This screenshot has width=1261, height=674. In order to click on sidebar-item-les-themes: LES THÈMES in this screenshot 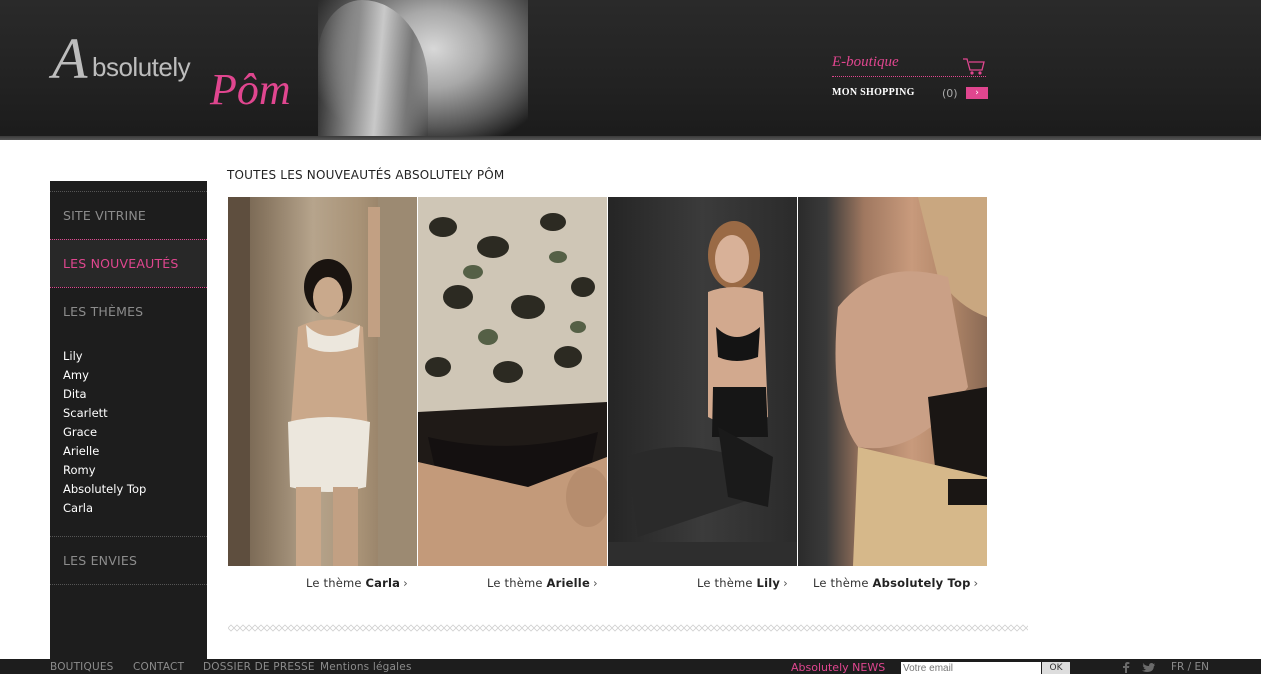, I will do `click(103, 311)`.